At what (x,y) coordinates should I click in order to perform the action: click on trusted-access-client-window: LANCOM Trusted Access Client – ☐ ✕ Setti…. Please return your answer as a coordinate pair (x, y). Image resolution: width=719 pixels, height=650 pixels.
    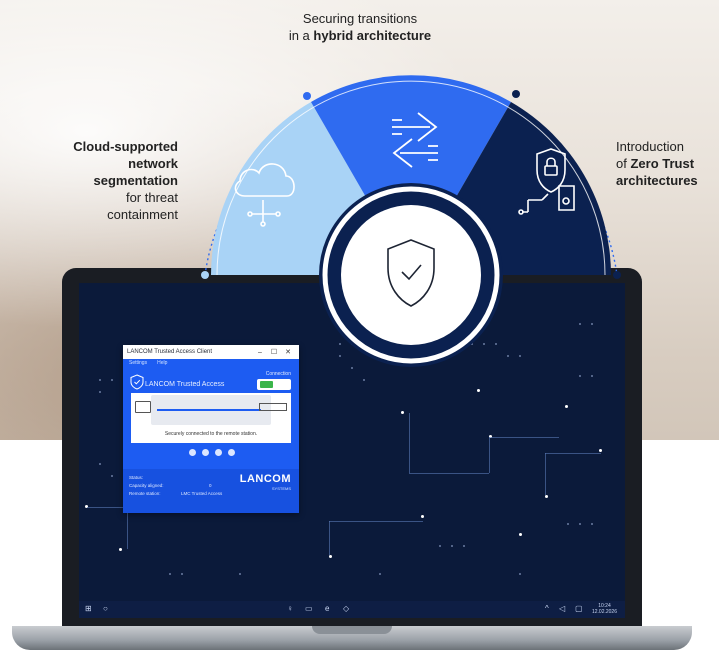
    Looking at the image, I should click on (211, 429).